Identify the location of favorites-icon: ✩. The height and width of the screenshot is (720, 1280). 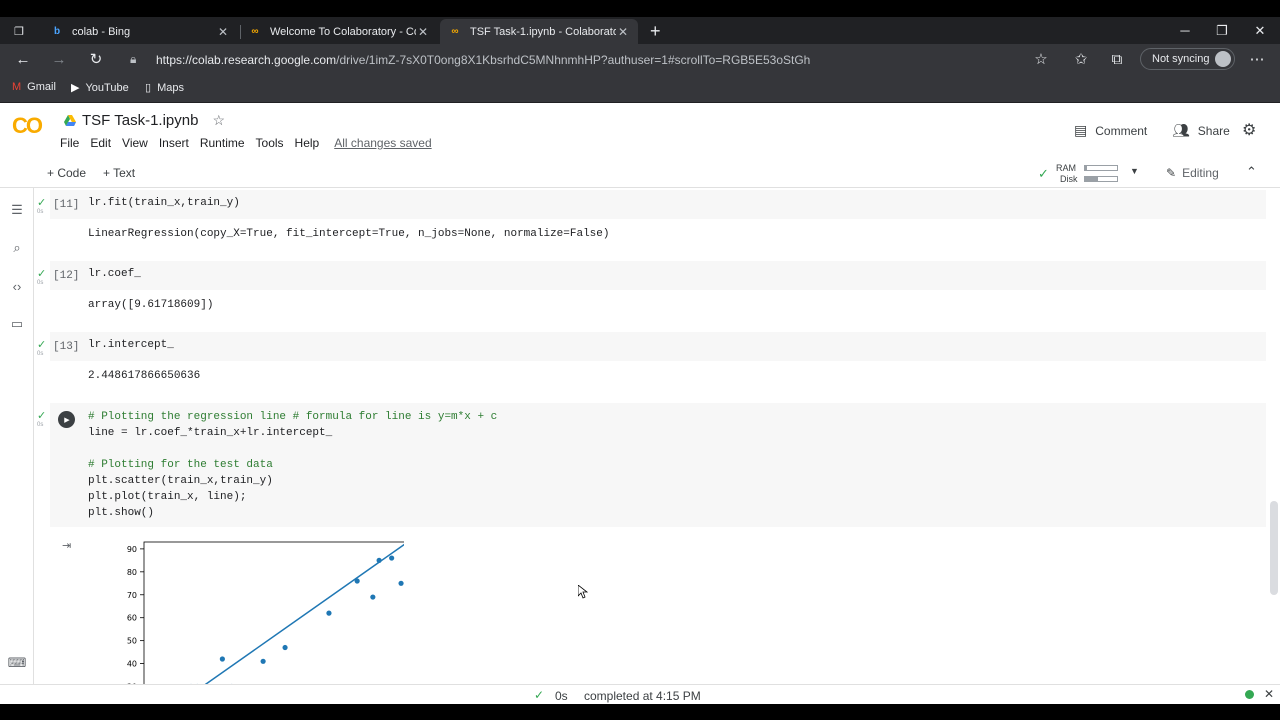
(1081, 59).